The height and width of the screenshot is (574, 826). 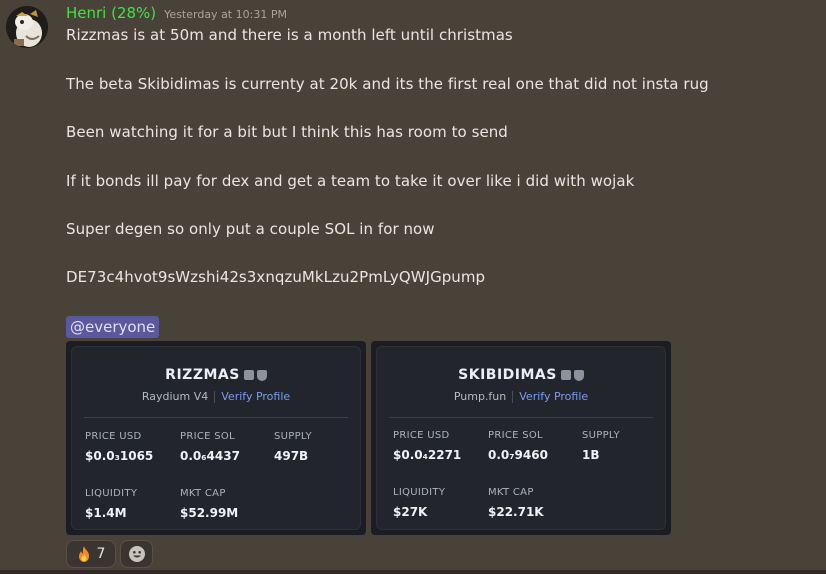 What do you see at coordinates (202, 375) in the screenshot?
I see `token-name-text: RIZZMAS` at bounding box center [202, 375].